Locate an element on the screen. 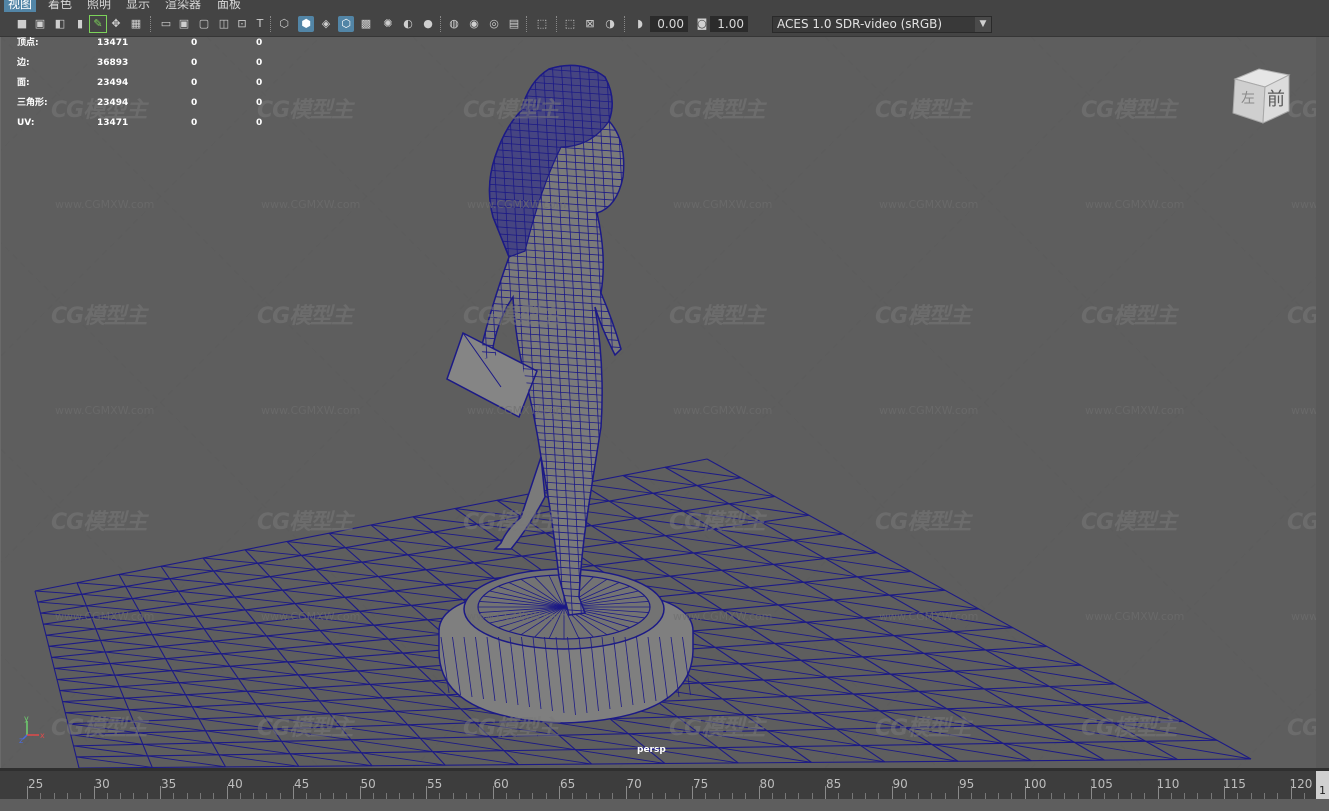 The image size is (1329, 811). viewcube-left-face: 左 is located at coordinates (1248, 99).